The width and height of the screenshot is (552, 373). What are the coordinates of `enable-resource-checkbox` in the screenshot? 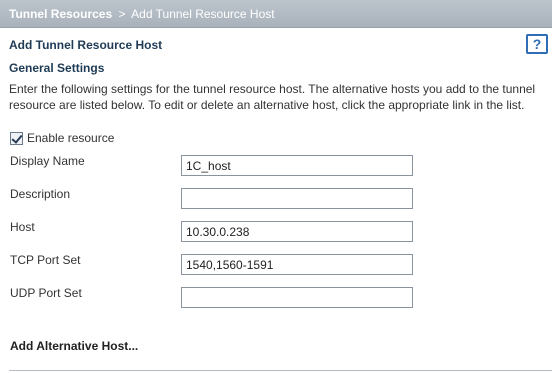 It's located at (16, 138).